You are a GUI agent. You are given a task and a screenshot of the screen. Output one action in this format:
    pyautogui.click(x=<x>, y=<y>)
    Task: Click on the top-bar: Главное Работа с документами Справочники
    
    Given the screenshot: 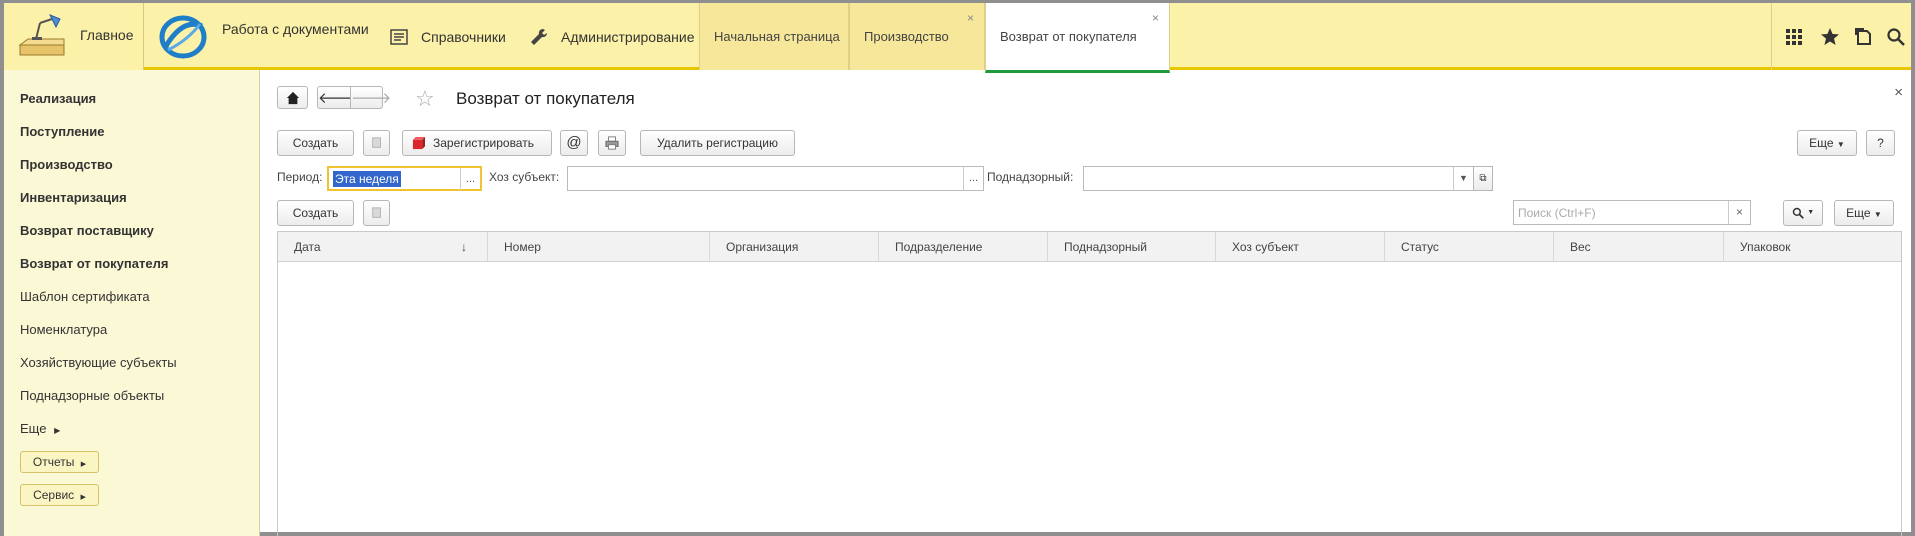 What is the action you would take?
    pyautogui.click(x=957, y=38)
    